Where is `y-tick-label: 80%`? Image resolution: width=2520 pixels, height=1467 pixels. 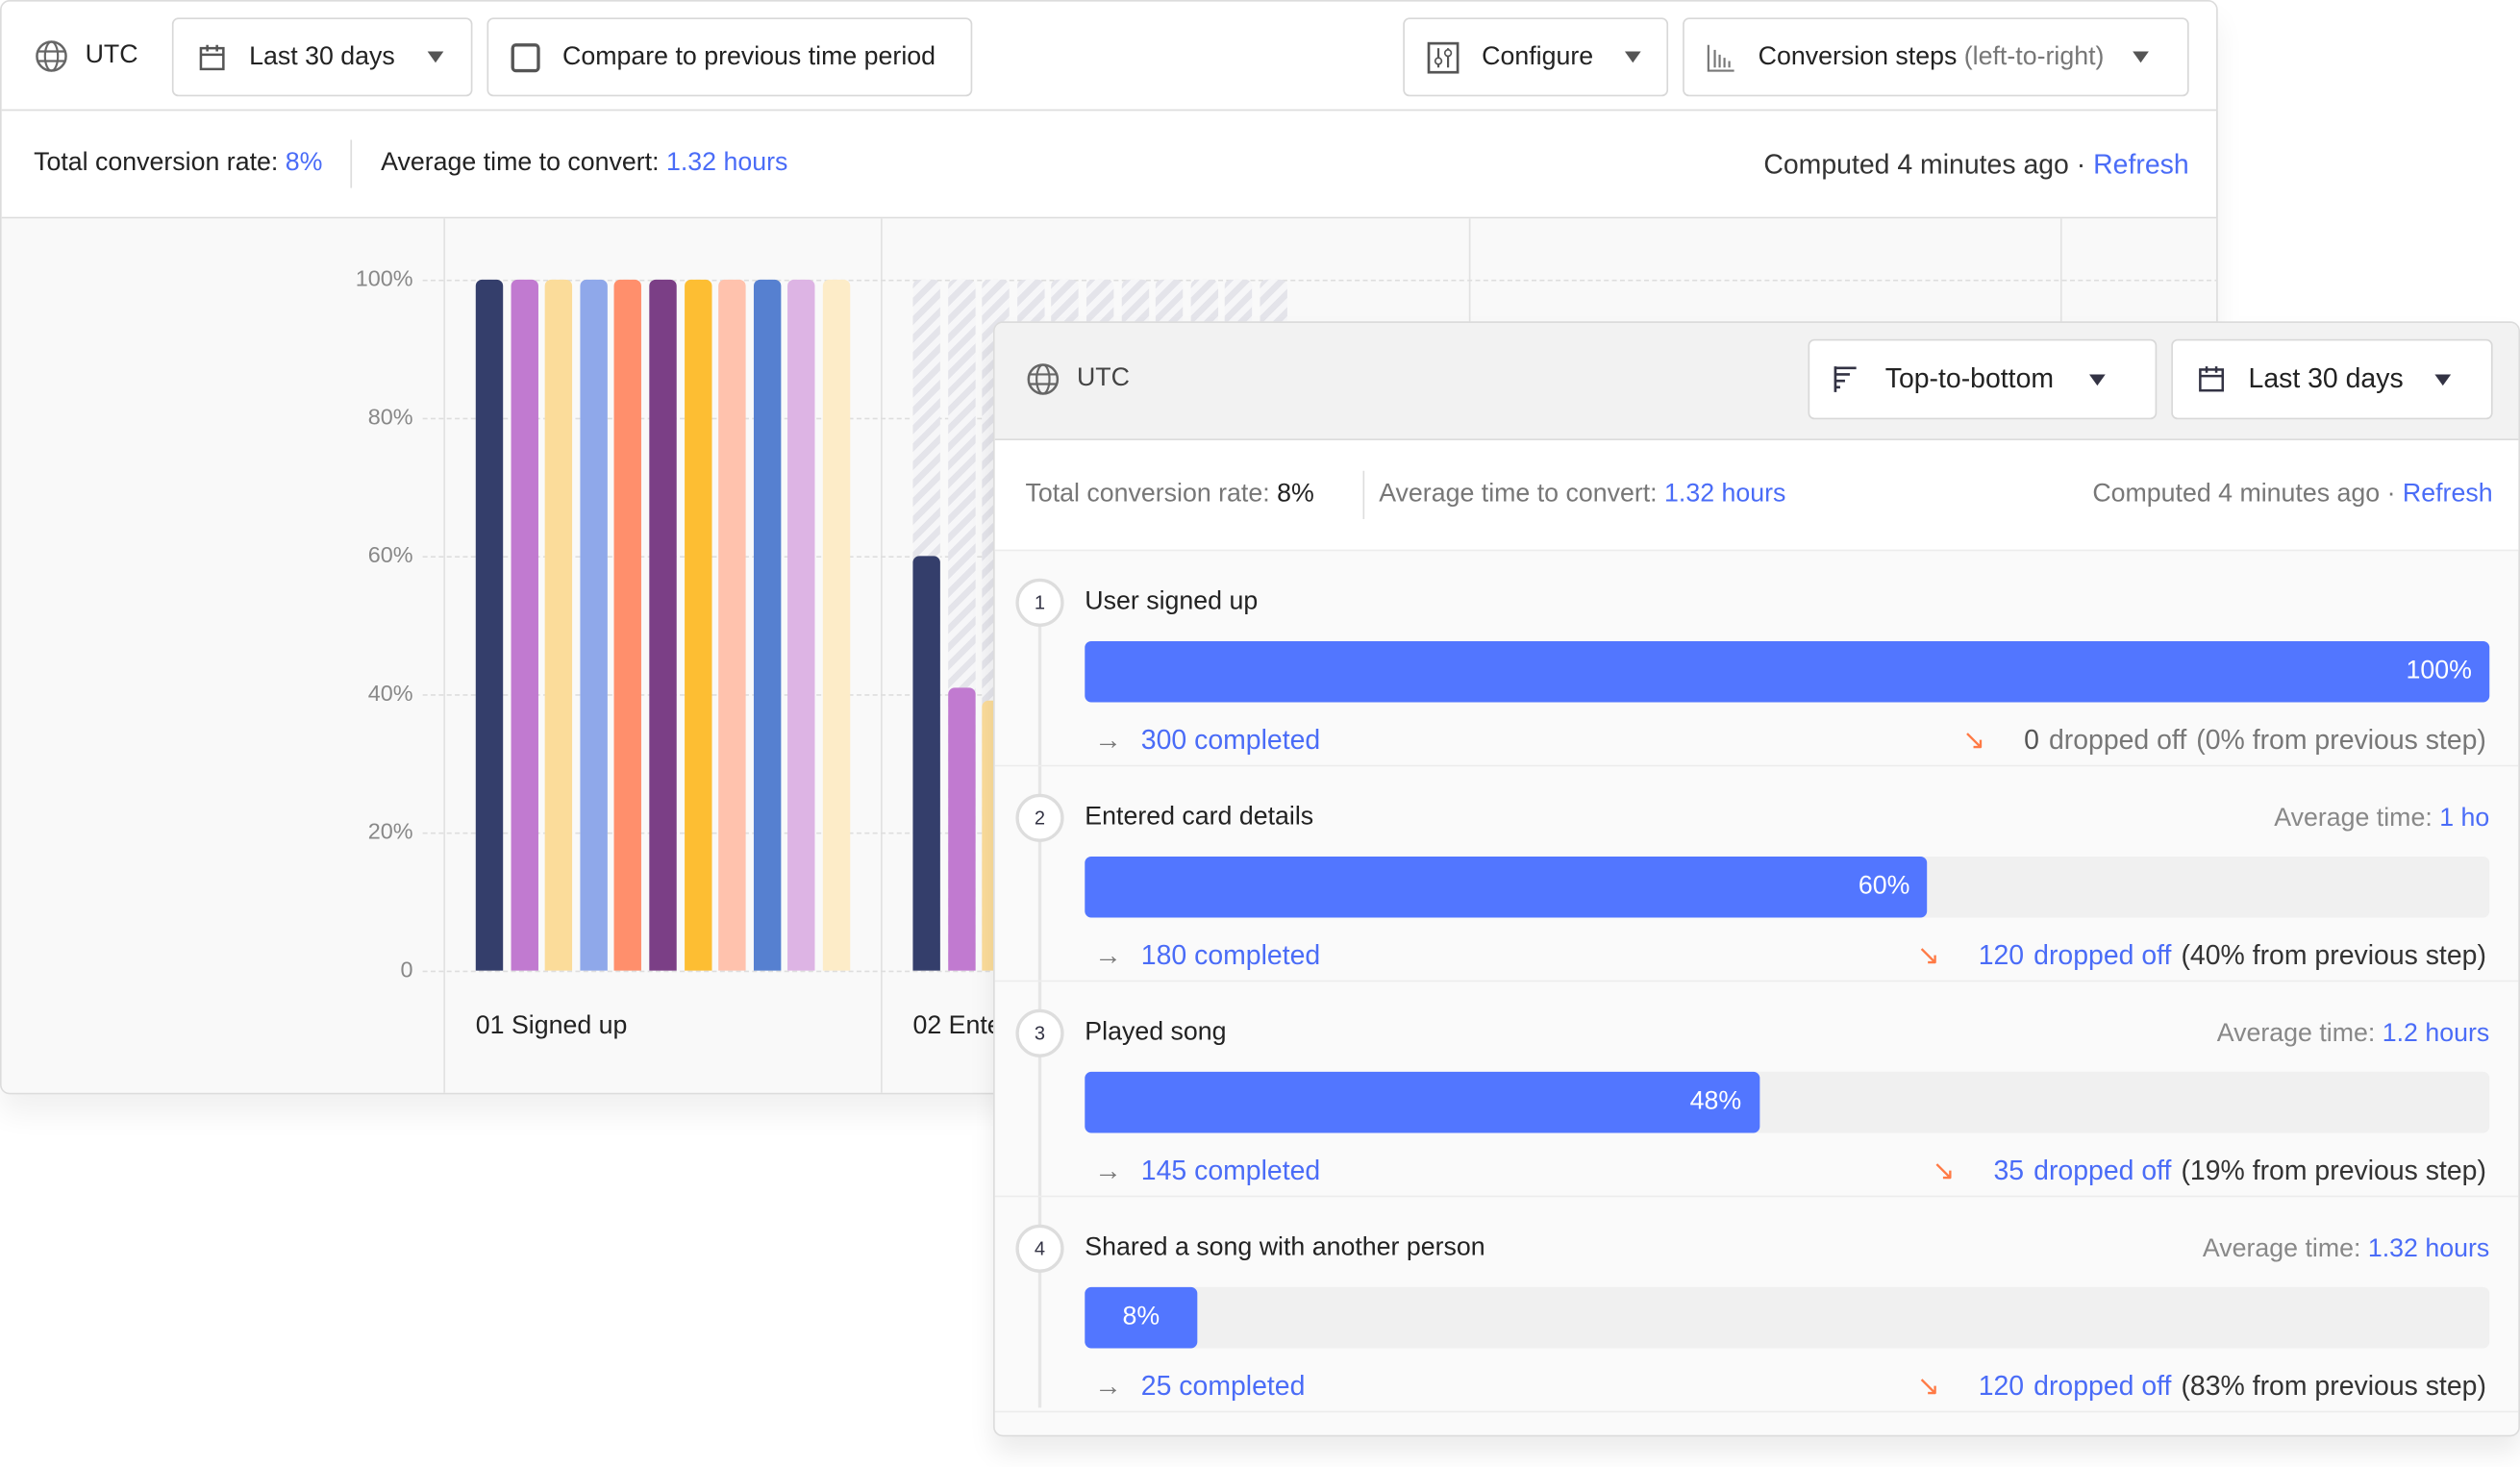
y-tick-label: 80% is located at coordinates (390, 416).